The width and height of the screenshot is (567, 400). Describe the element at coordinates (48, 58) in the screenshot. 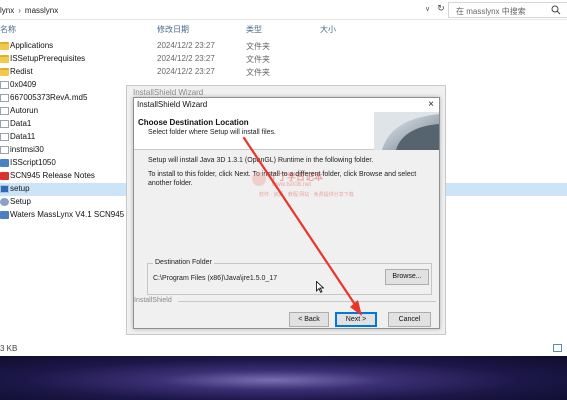

I see `file-name: ISSetupPrerequisites` at that location.